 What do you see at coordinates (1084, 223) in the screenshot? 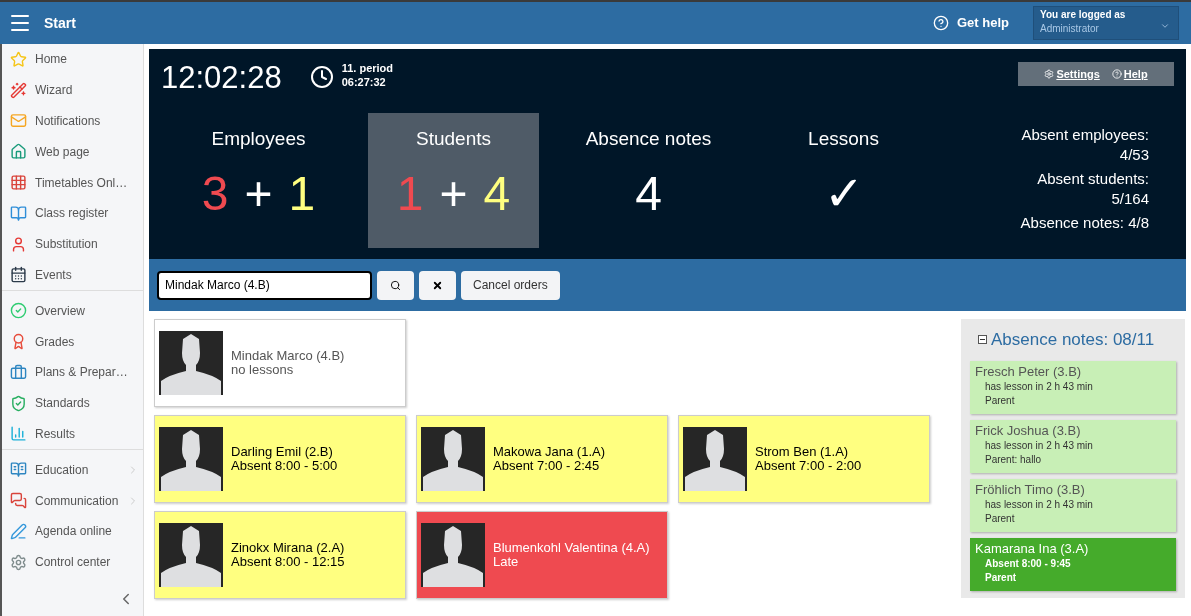
I see `absence-summary: Absence notes: 4/8` at bounding box center [1084, 223].